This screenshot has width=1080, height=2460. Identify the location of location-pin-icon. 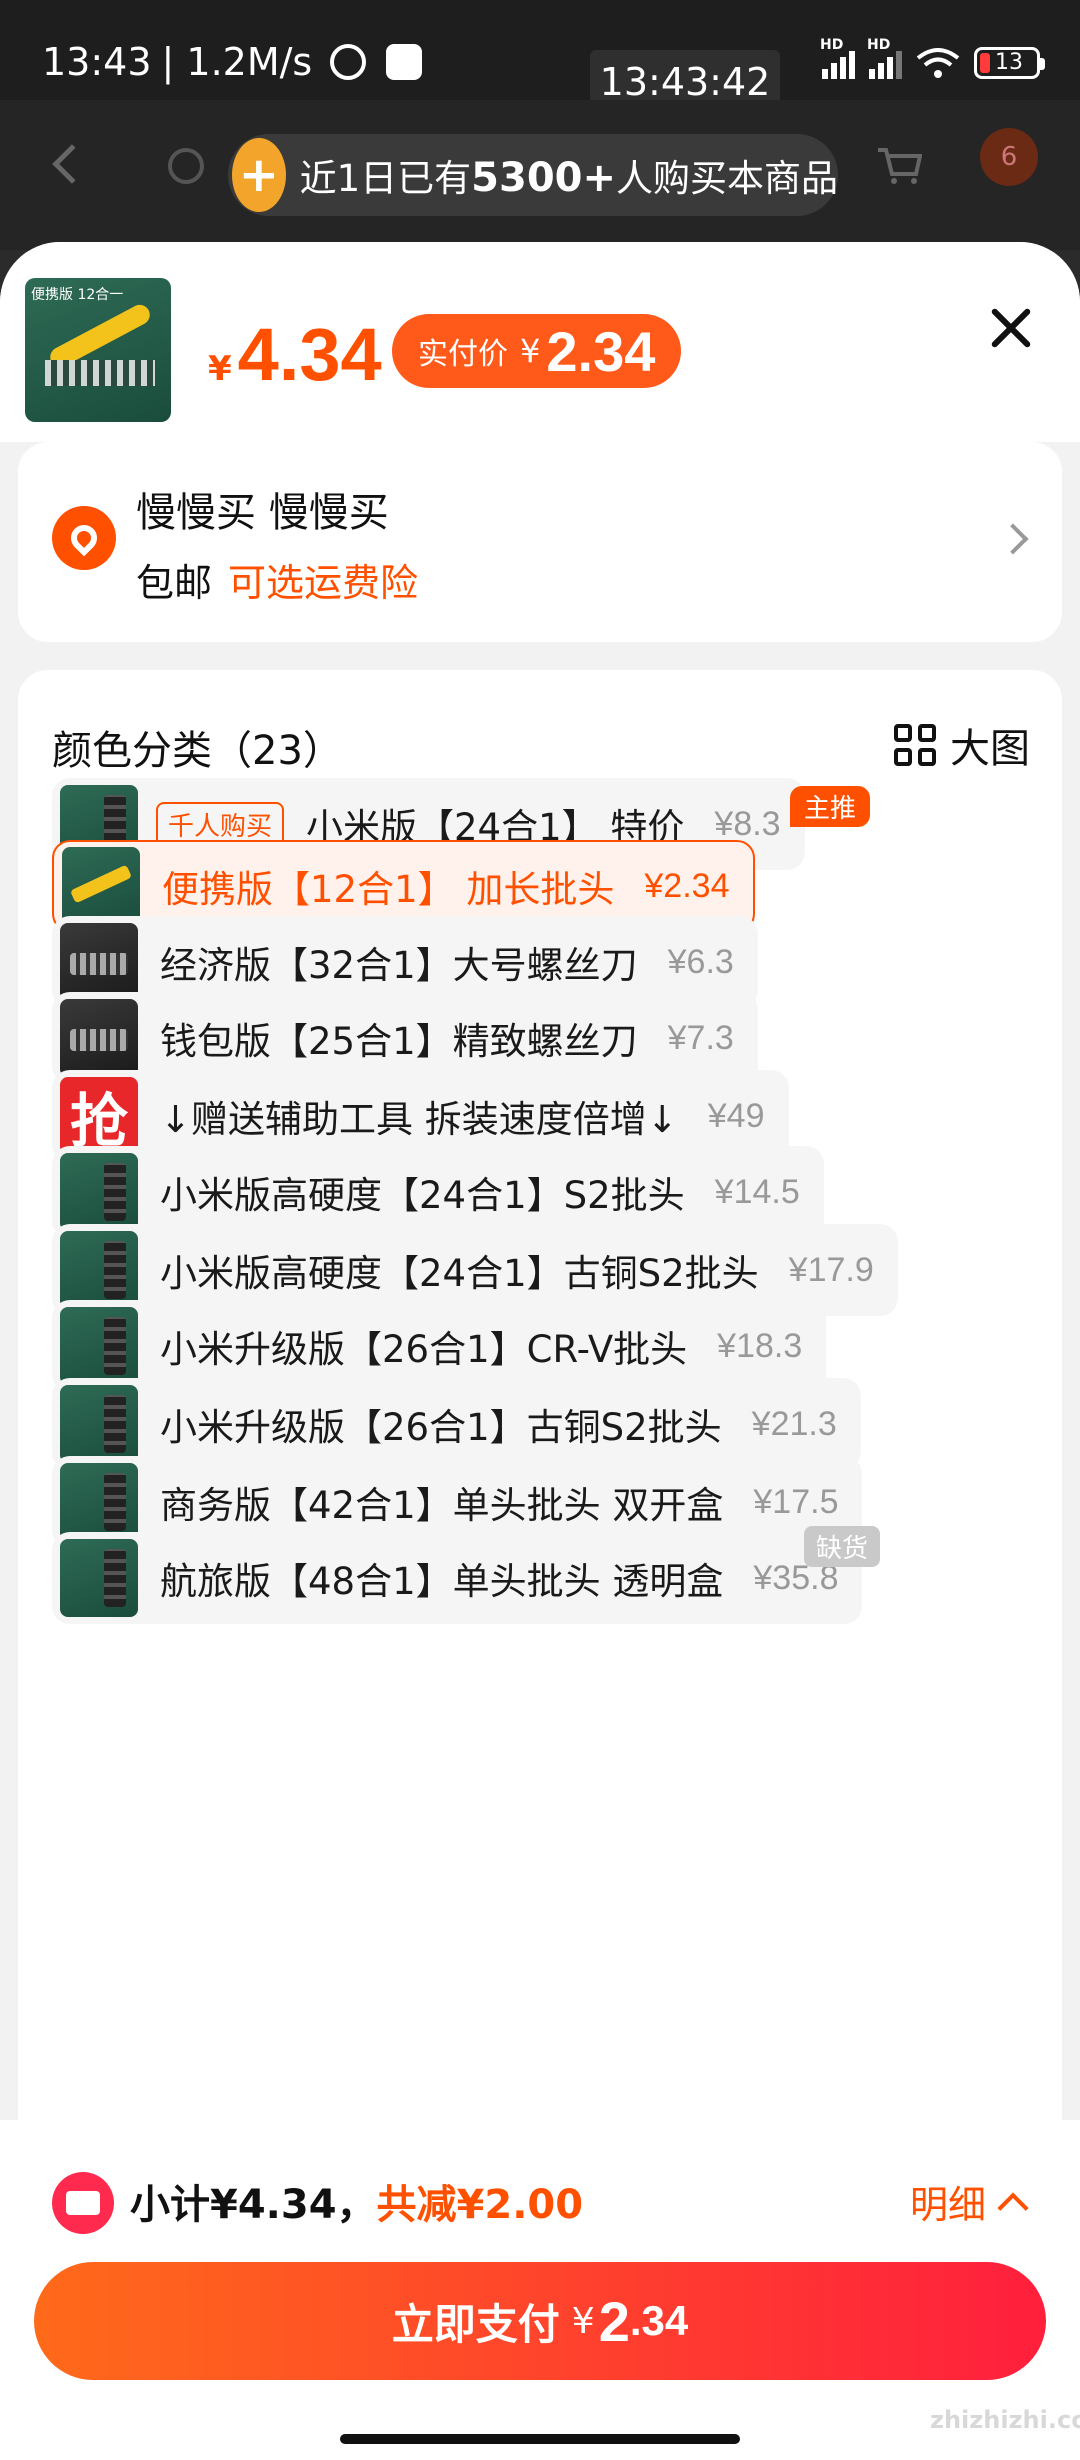
(84, 538).